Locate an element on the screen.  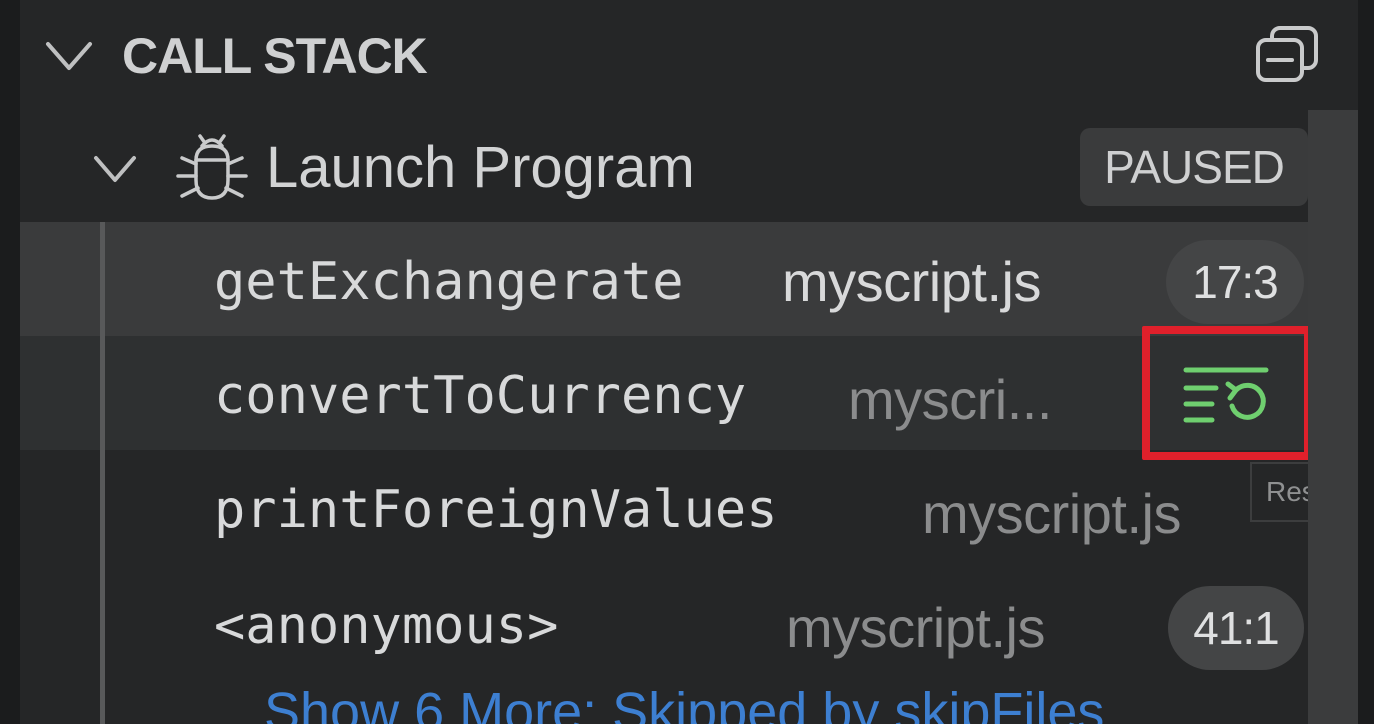
section-title: CALL STACK is located at coordinates (275, 56).